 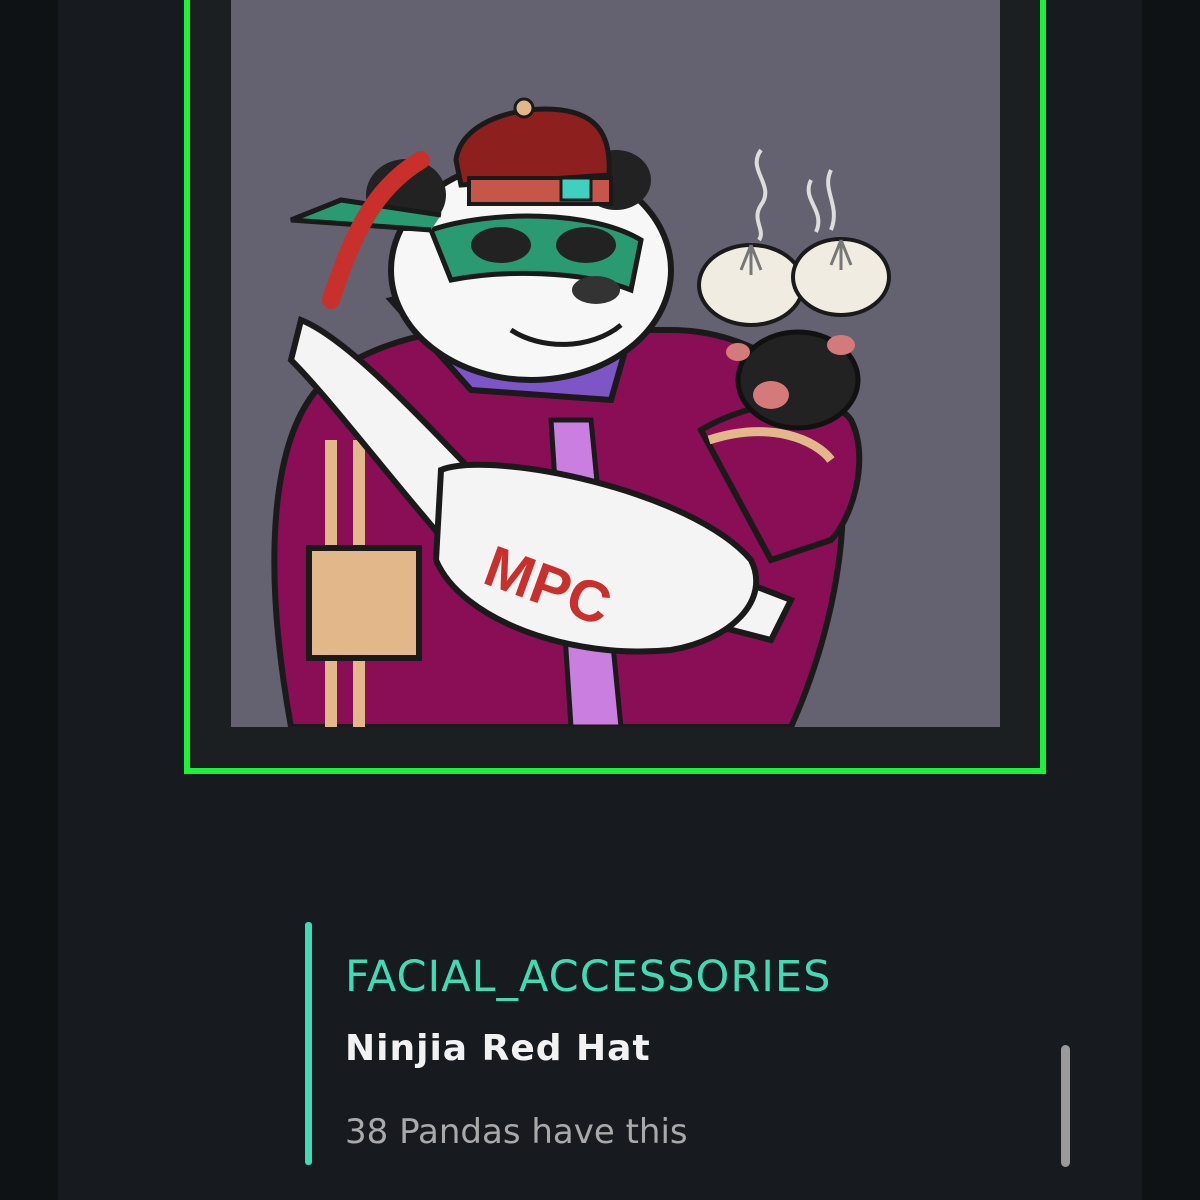 I want to click on scrollbar-thumb, so click(x=1065, y=1106).